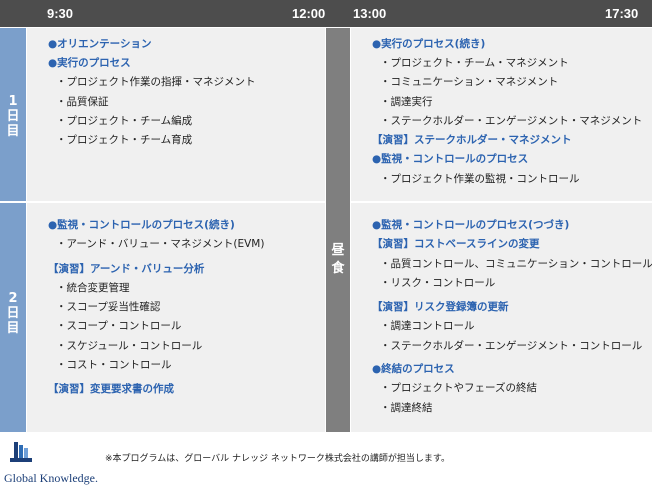 The height and width of the screenshot is (494, 652). What do you see at coordinates (622, 13) in the screenshot?
I see `time-end-pm: 17:30` at bounding box center [622, 13].